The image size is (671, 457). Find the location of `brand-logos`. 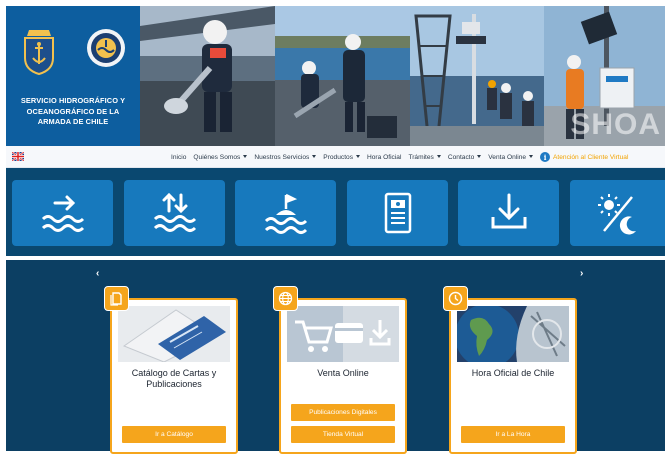

brand-logos is located at coordinates (73, 52).